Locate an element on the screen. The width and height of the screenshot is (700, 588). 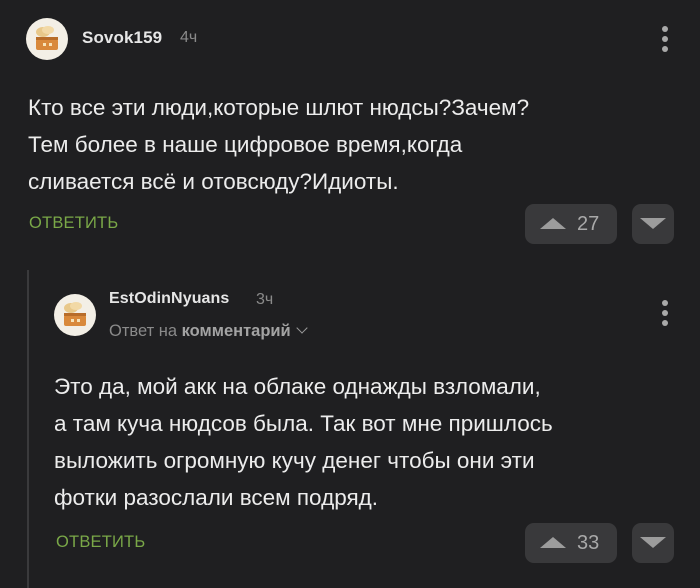
upvote-button: 33 is located at coordinates (571, 543).